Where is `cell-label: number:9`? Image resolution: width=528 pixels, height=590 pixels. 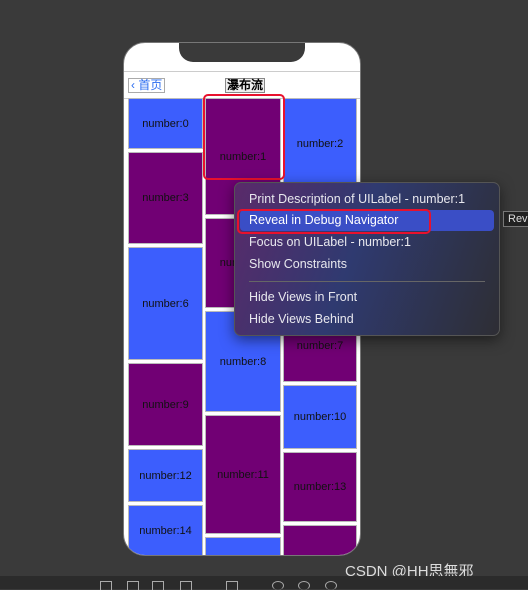
cell-label: number:9 is located at coordinates (165, 404).